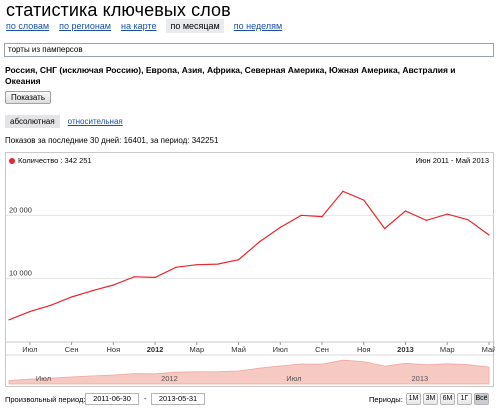 The height and width of the screenshot is (411, 500). I want to click on period-button-3m: 3М, so click(430, 399).